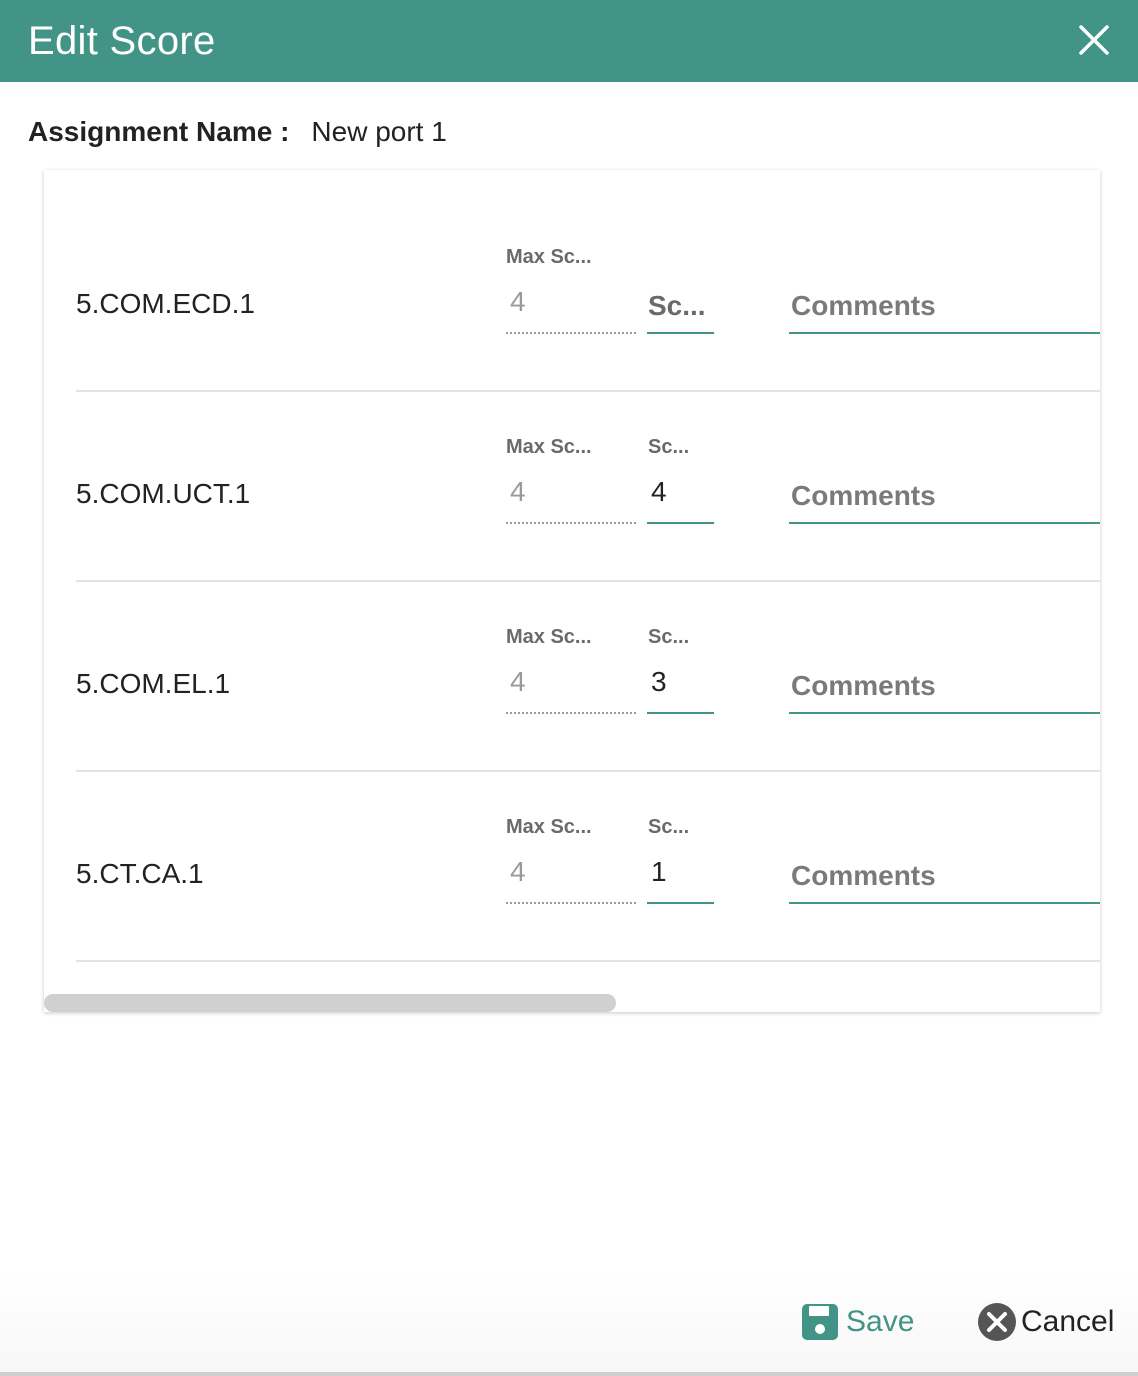  I want to click on score-row: 5.COM.EL.1 Max Sc... 4 Sc... 3 Comments, so click(588, 677).